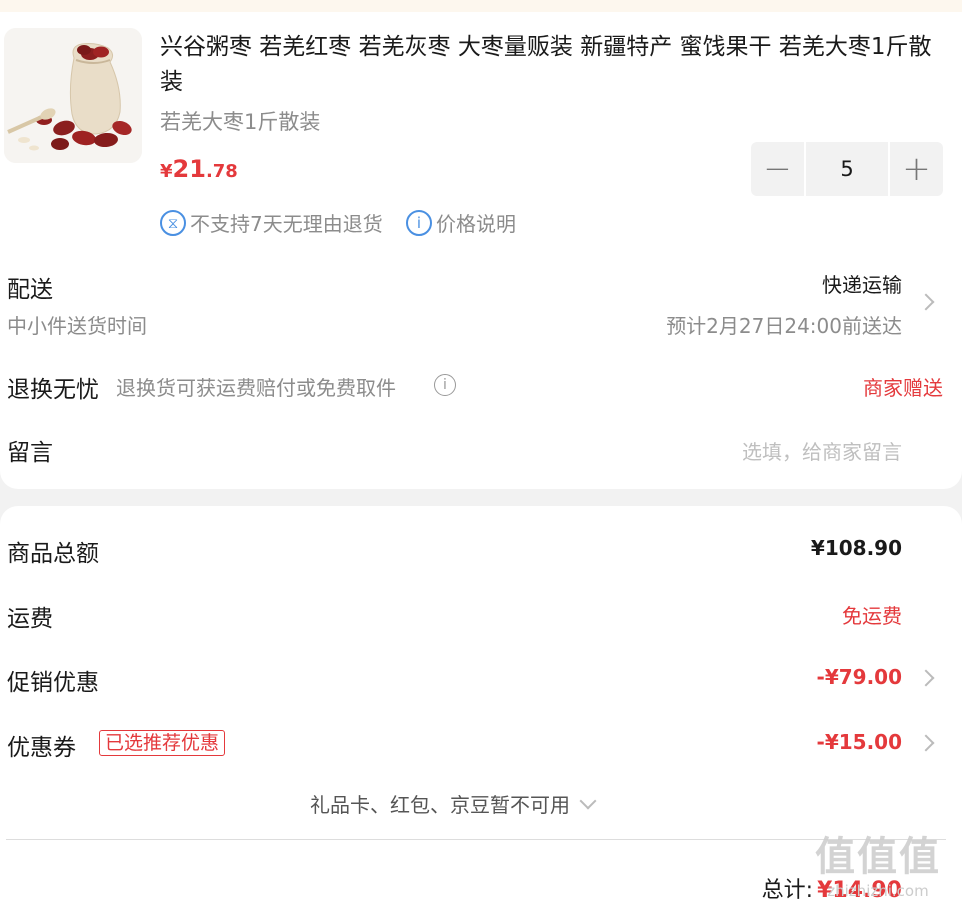 Image resolution: width=962 pixels, height=912 pixels. Describe the element at coordinates (787, 890) in the screenshot. I see `total-label: 总计:` at that location.